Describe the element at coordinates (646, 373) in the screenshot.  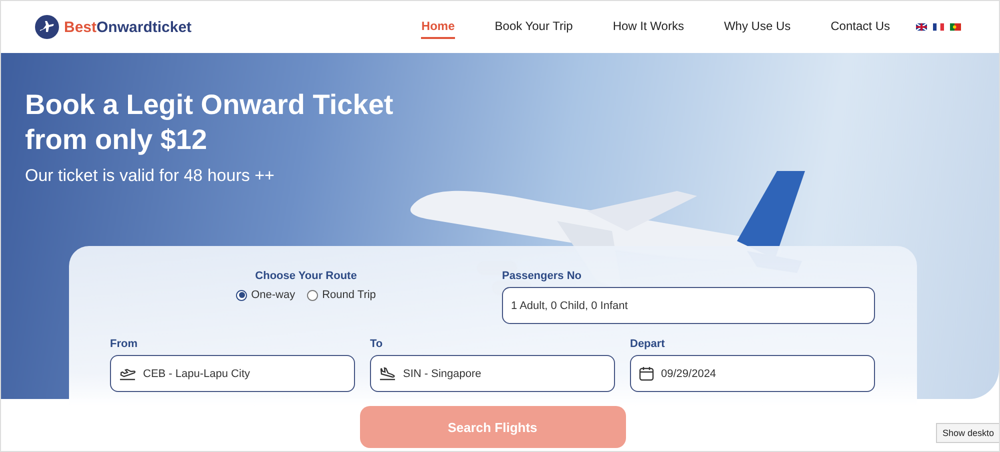
I see `calendar-icon` at that location.